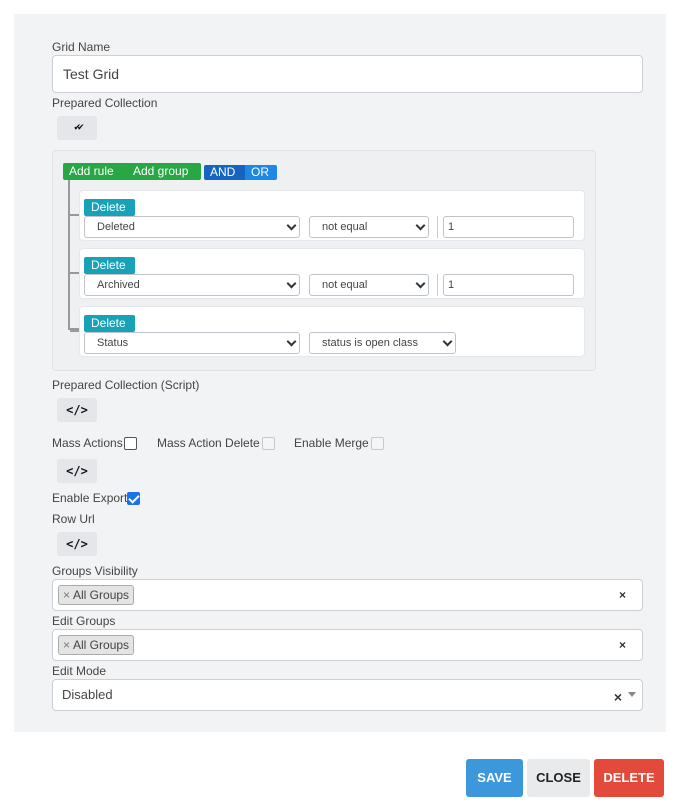 Image resolution: width=680 pixels, height=812 pixels. Describe the element at coordinates (87, 443) in the screenshot. I see `mass-actions-label: Mass Actions` at that location.